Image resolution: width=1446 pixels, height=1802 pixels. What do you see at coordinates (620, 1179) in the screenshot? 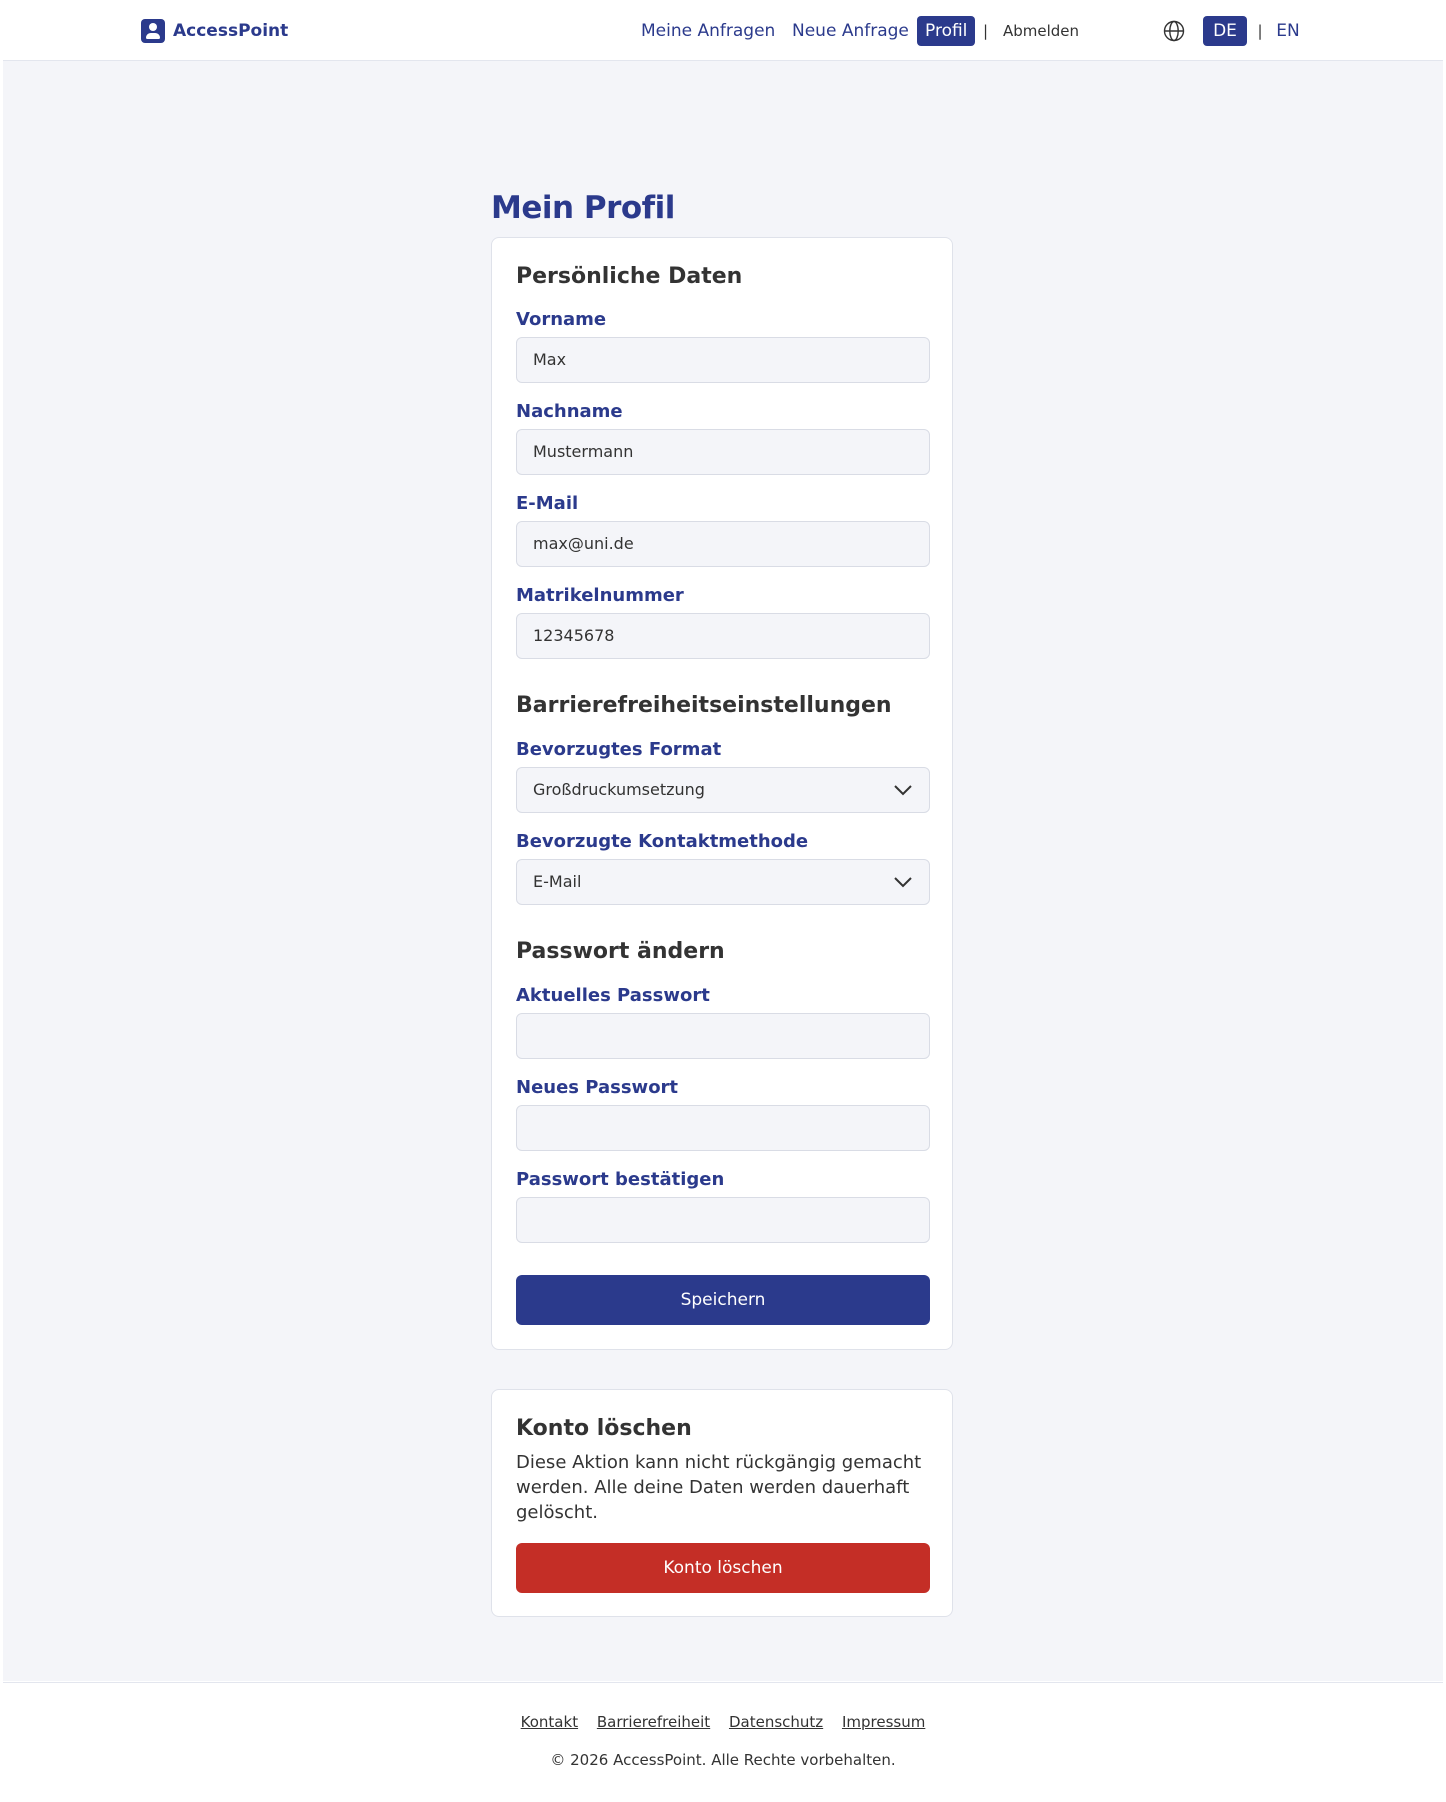
I see `confirm-password-label: Passwort bestätigen` at bounding box center [620, 1179].